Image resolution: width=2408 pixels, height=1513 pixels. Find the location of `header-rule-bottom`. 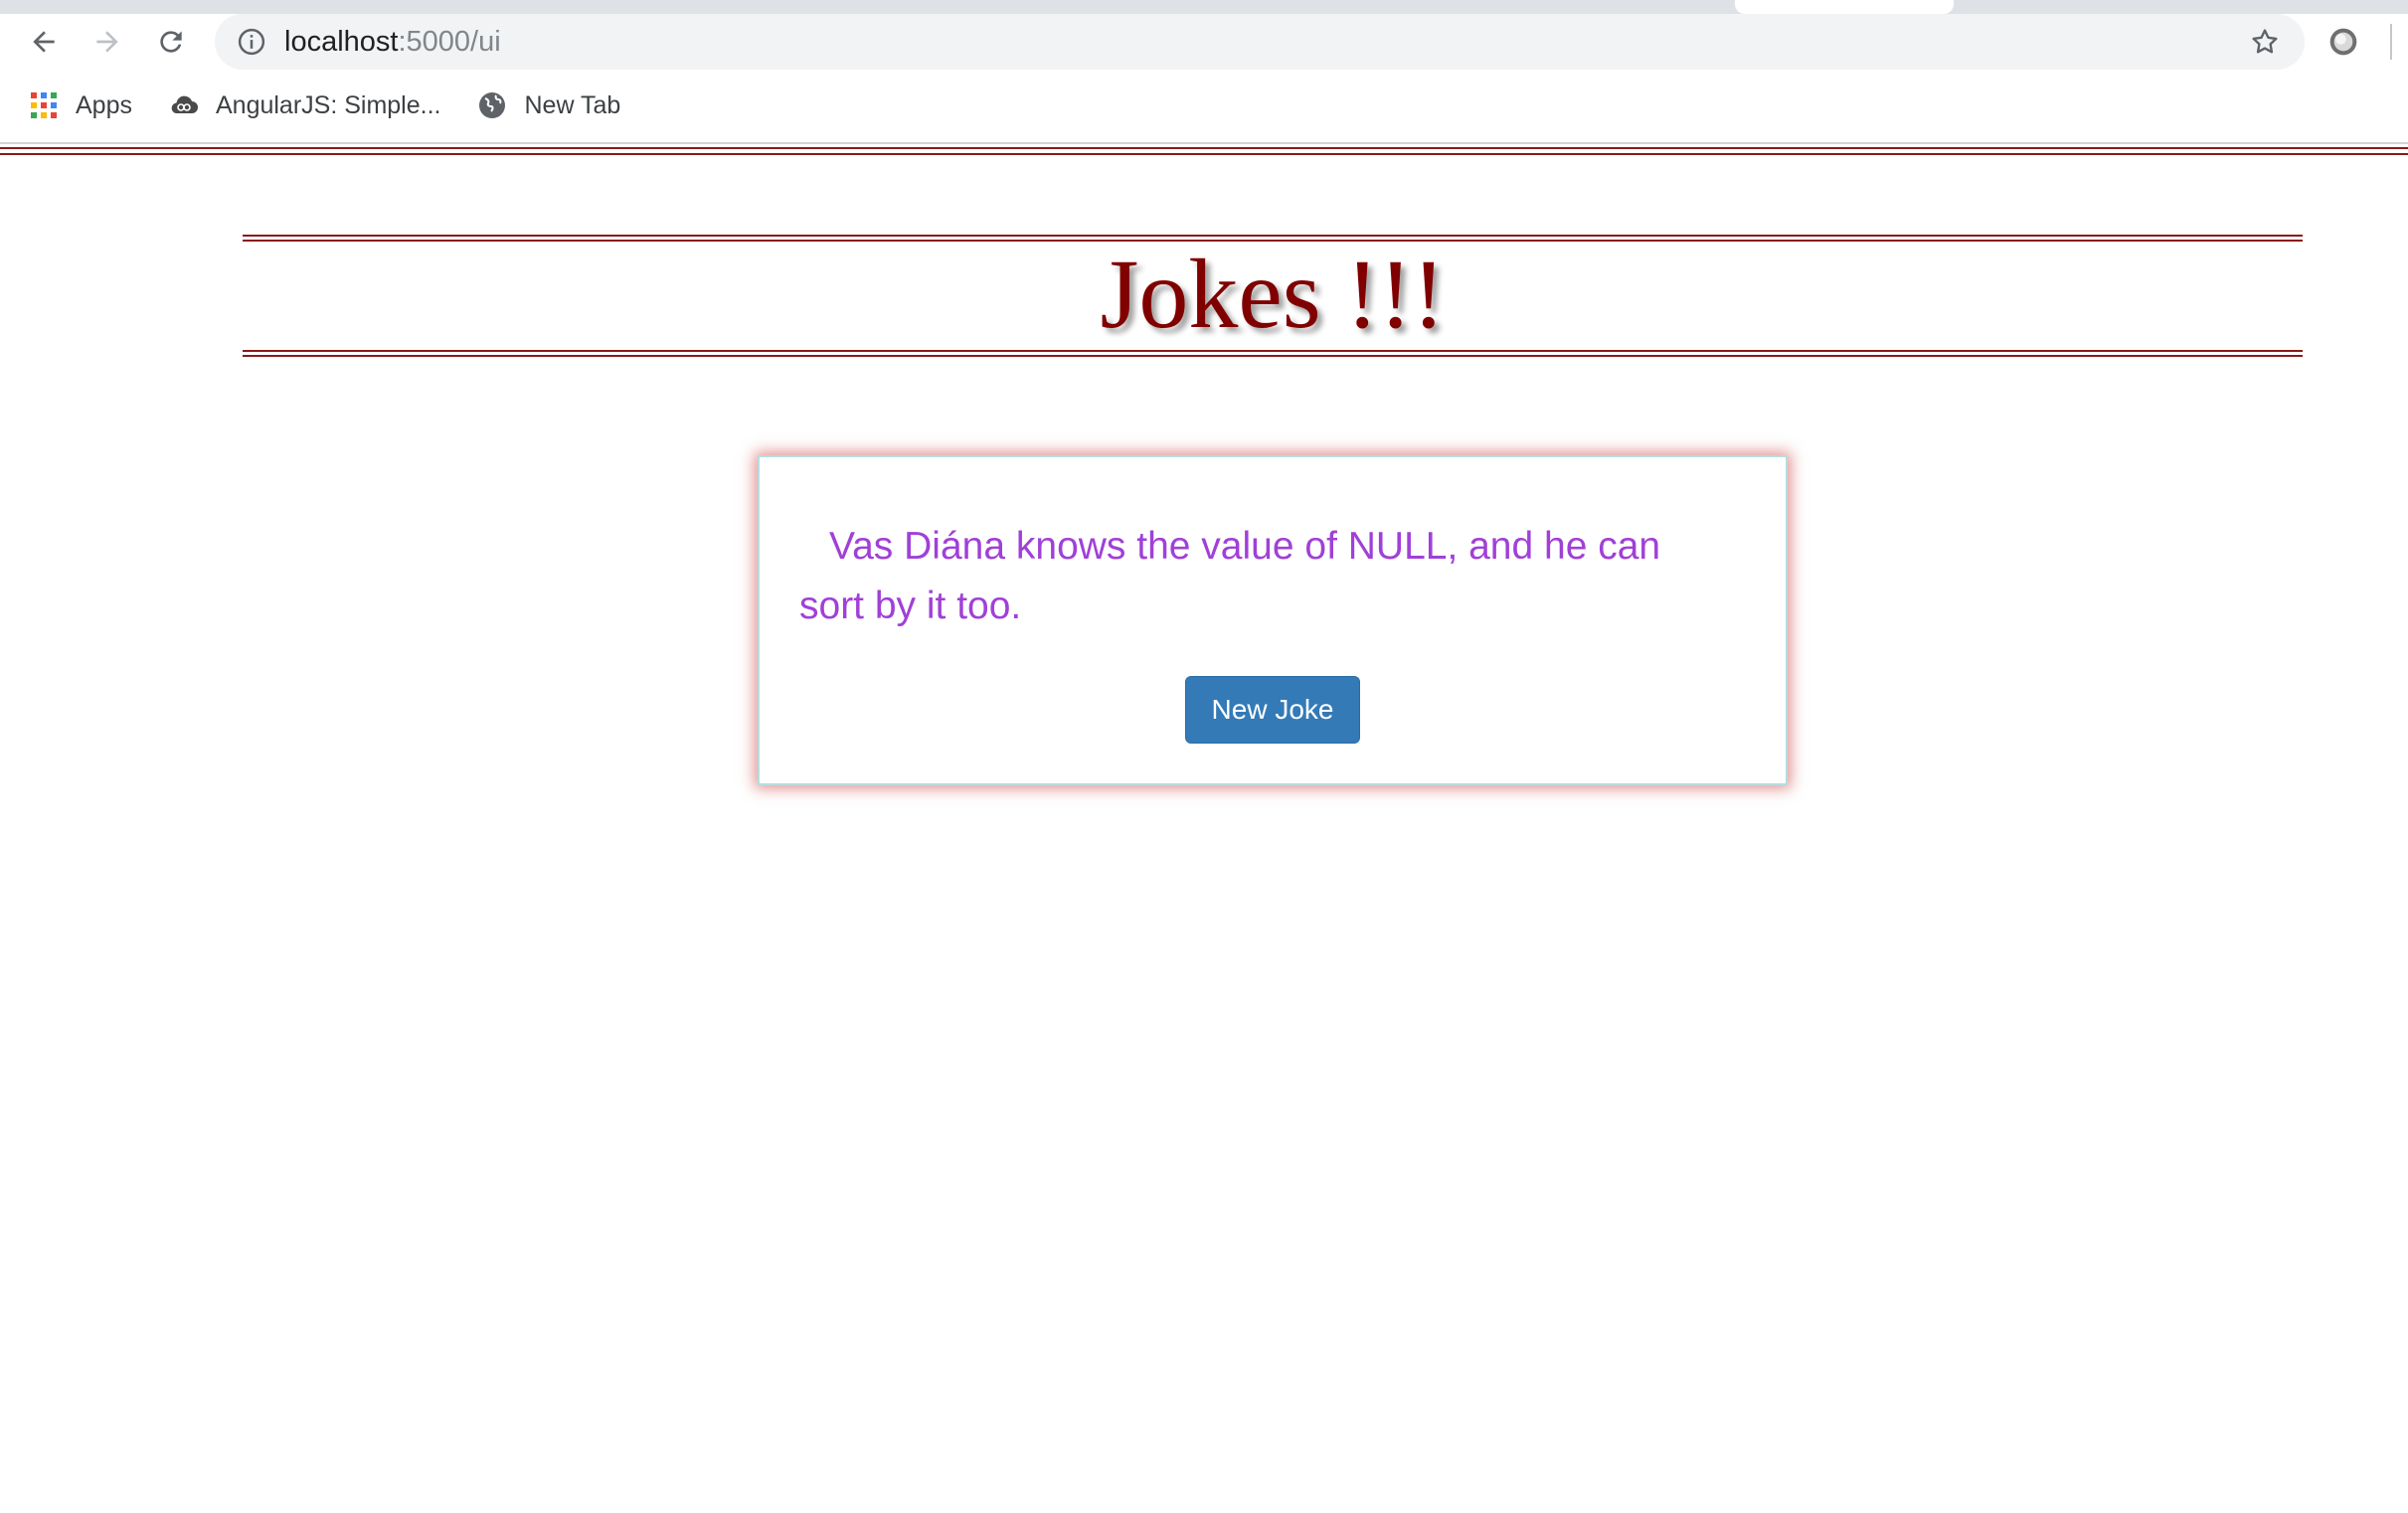

header-rule-bottom is located at coordinates (1273, 353).